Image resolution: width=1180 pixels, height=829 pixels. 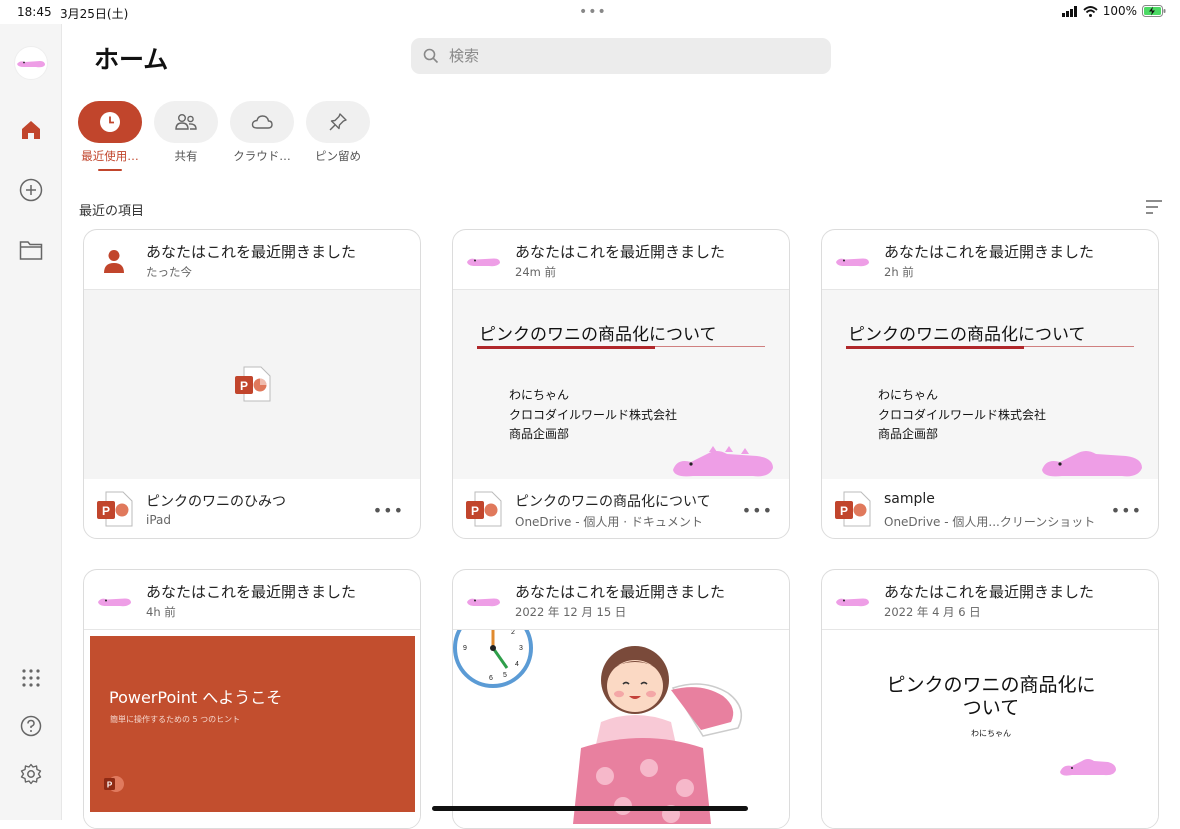 I want to click on status-indicators: 100%, so click(x=1113, y=11).